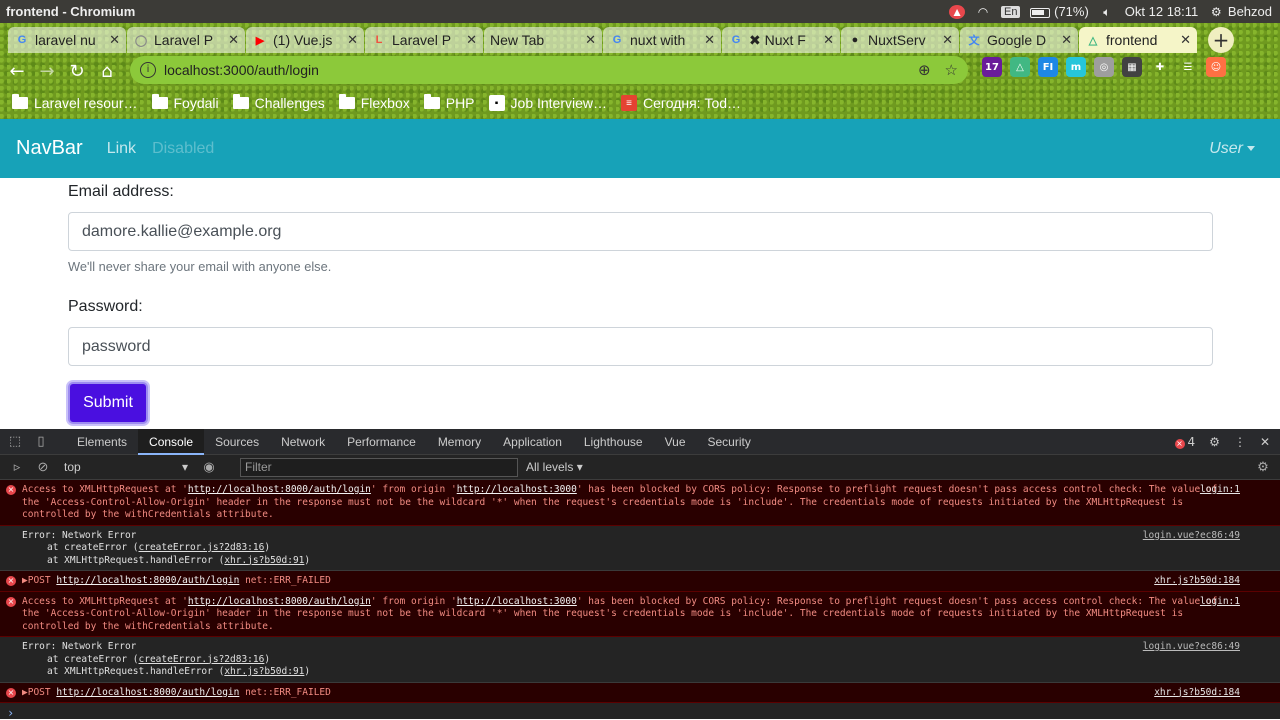  Describe the element at coordinates (381, 442) in the screenshot. I see `devtools-tab-performance: Performance` at that location.